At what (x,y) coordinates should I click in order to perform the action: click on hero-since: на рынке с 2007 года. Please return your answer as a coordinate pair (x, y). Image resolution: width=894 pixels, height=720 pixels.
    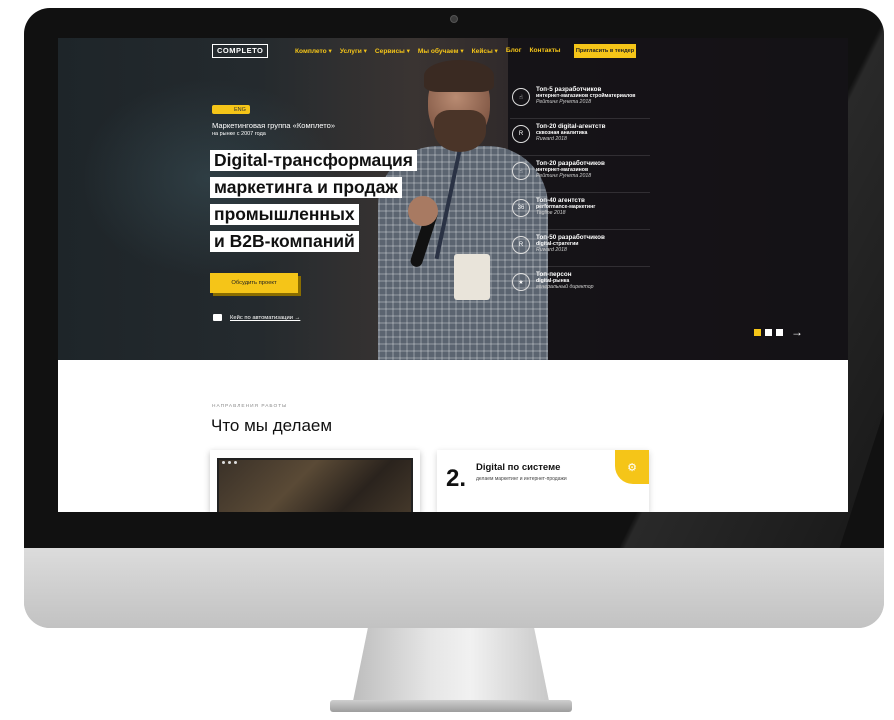
    Looking at the image, I should click on (239, 134).